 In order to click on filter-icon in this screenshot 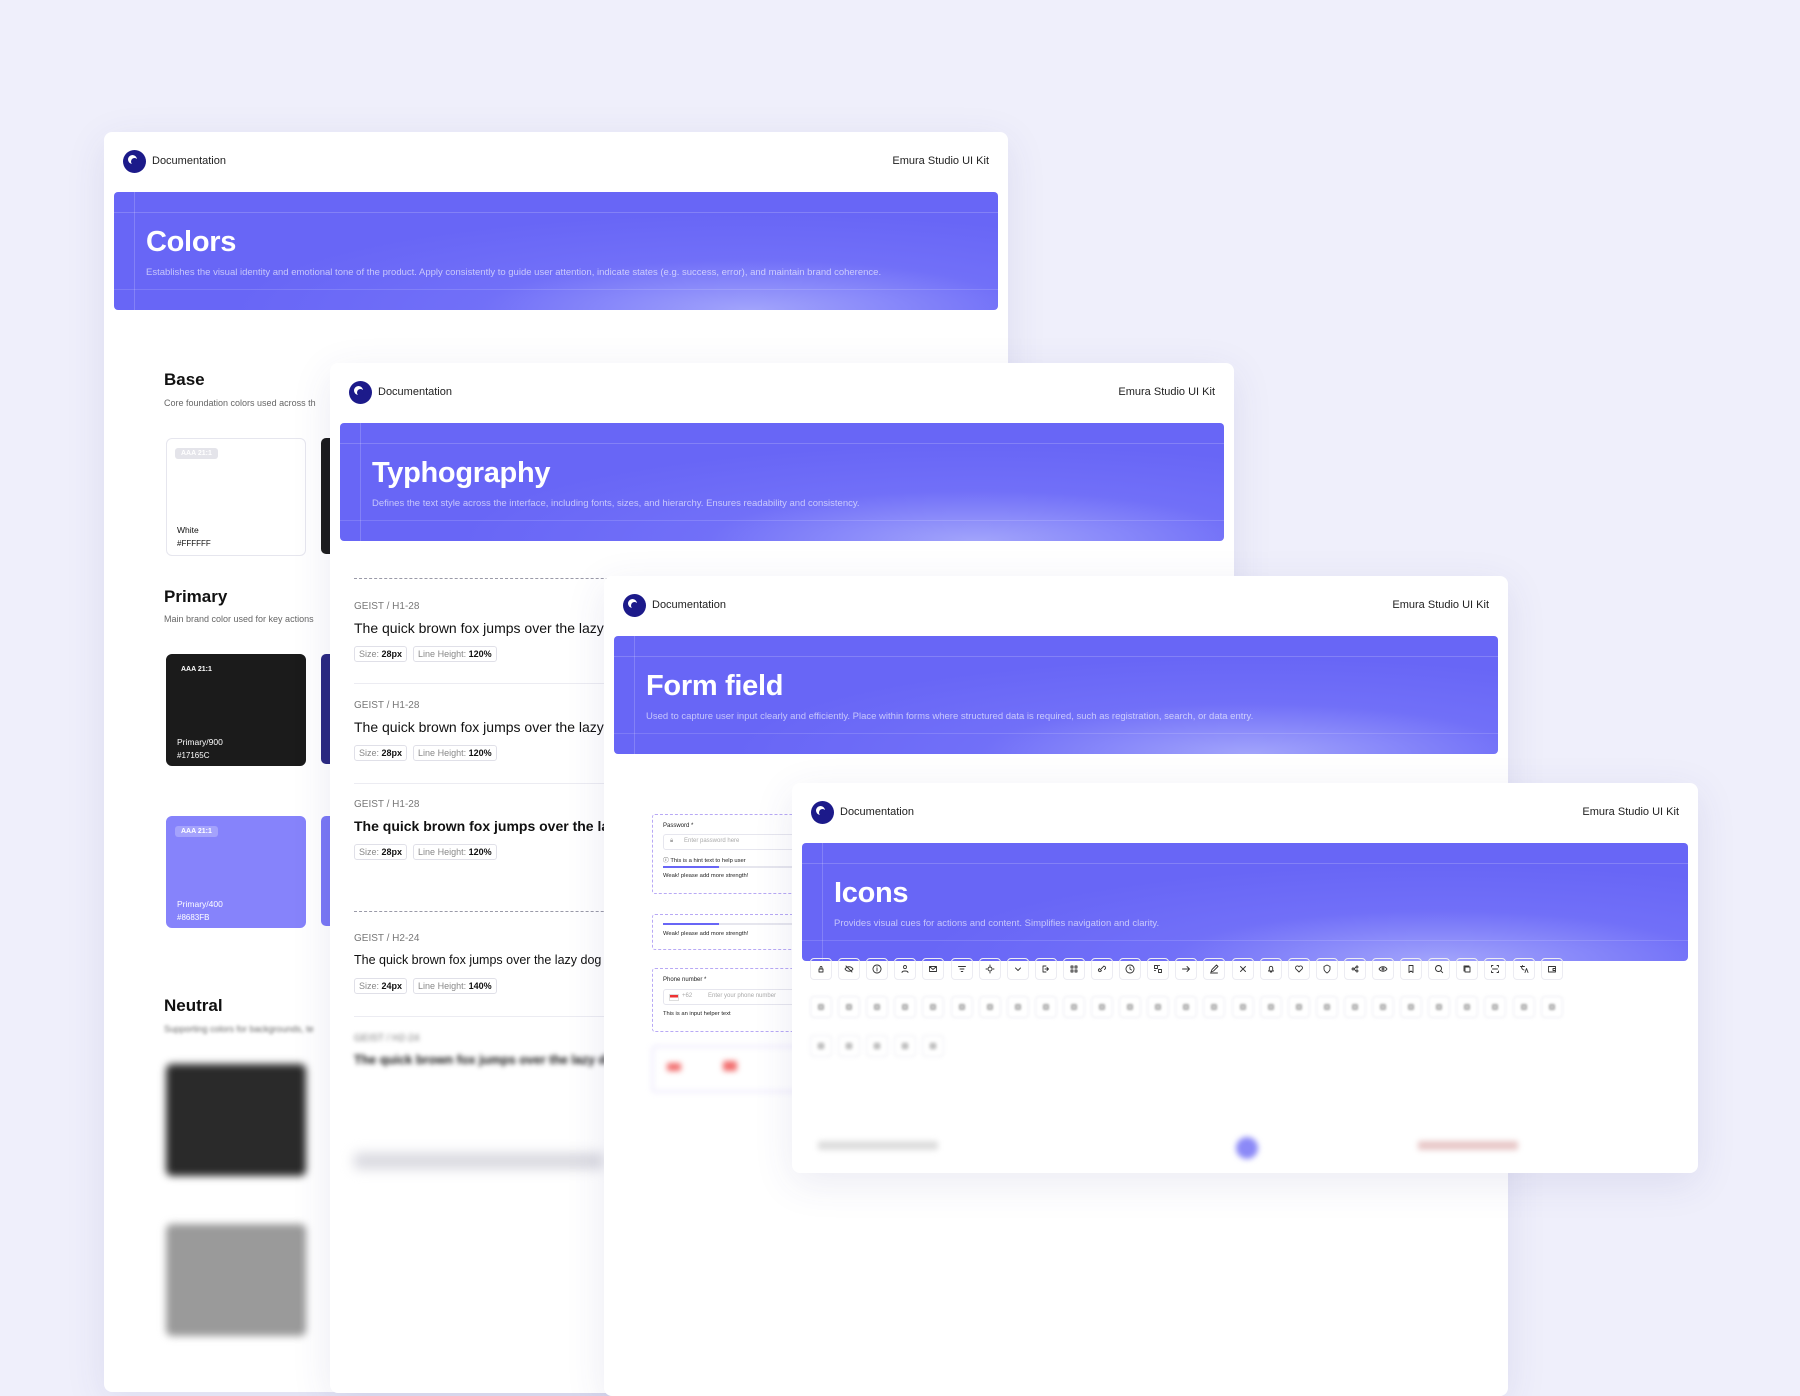, I will do `click(961, 969)`.